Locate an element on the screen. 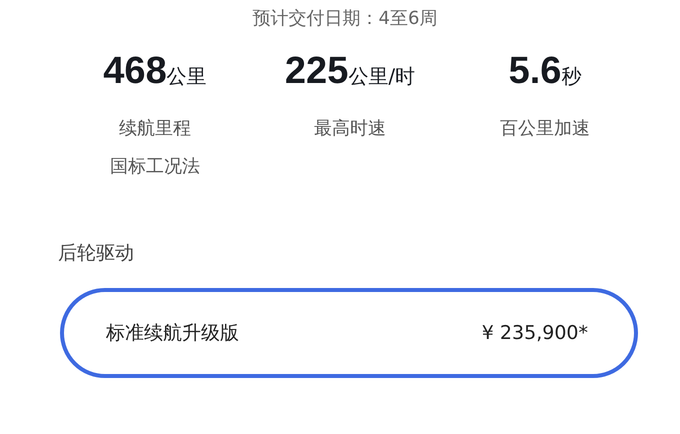 This screenshot has width=680, height=434. section-title: 后轮驱动 is located at coordinates (96, 253).